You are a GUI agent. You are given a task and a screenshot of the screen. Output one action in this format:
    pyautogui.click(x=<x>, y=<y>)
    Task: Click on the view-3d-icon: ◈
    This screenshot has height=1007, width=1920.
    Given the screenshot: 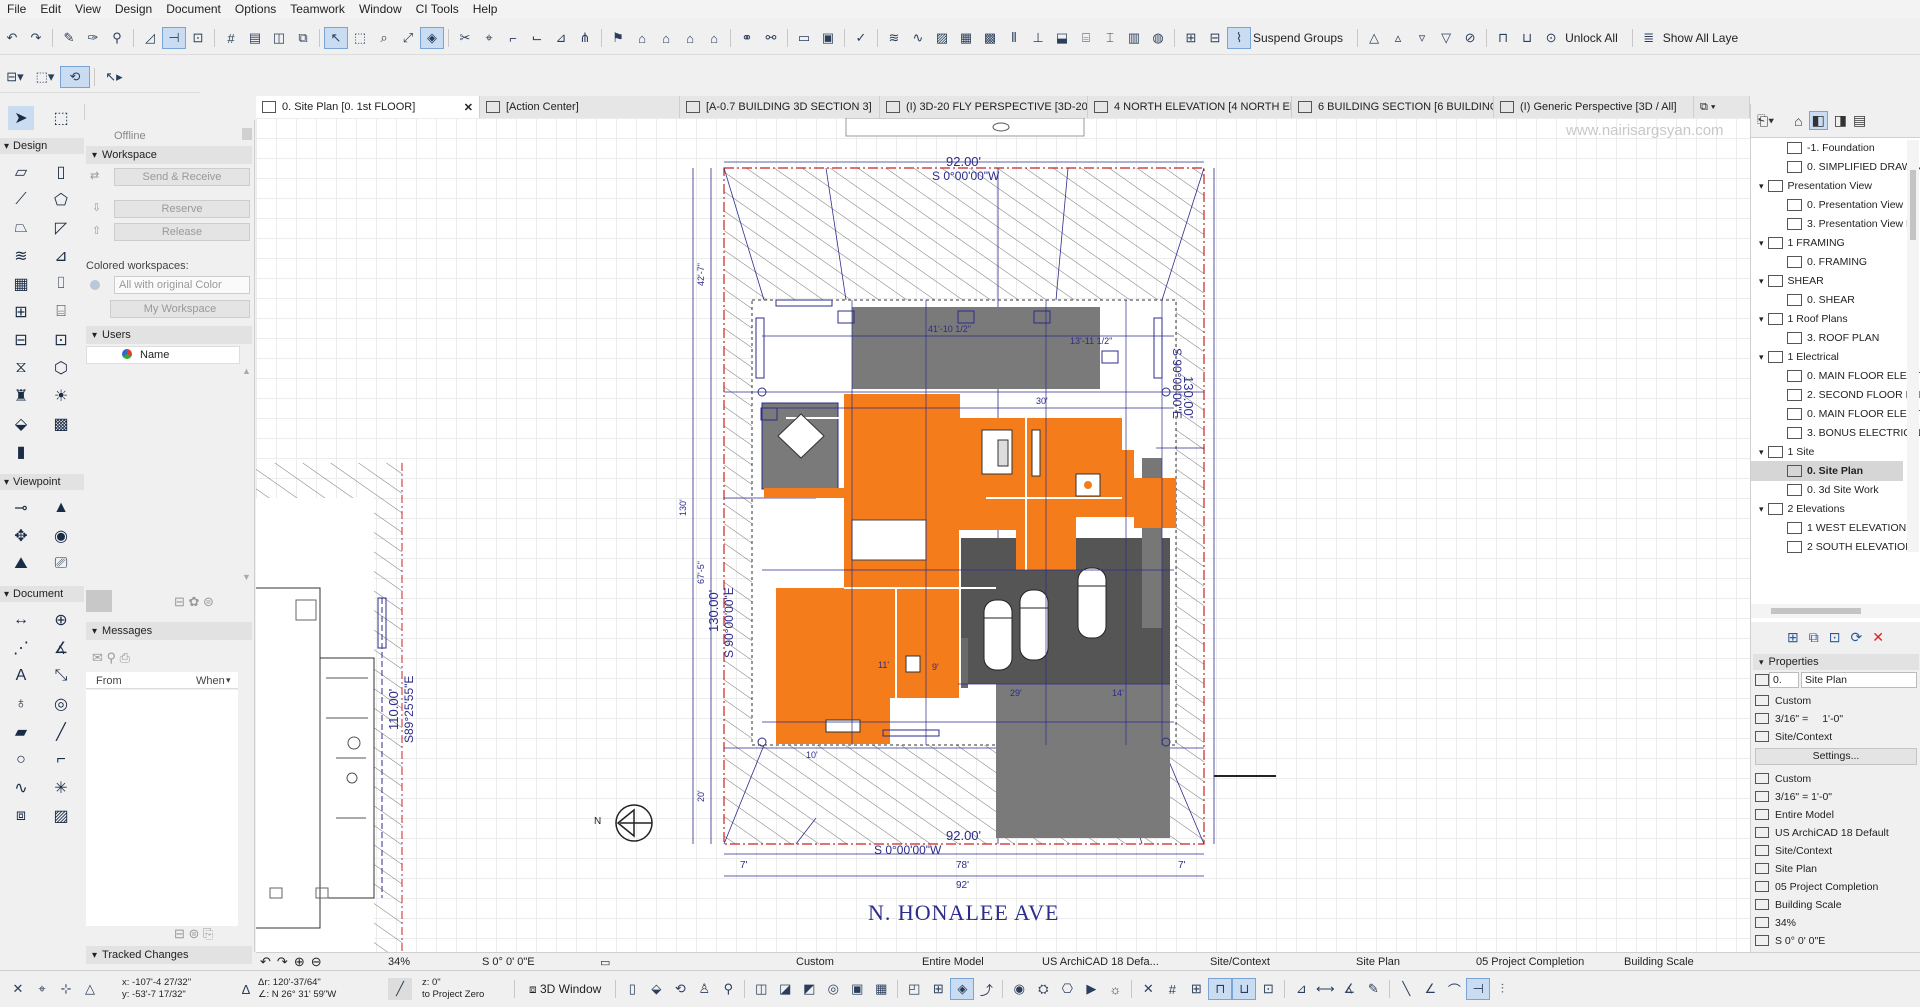 What is the action you would take?
    pyautogui.click(x=432, y=38)
    